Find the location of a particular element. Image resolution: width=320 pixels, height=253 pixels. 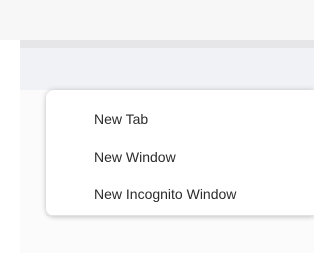

tab-strip is located at coordinates (167, 44).